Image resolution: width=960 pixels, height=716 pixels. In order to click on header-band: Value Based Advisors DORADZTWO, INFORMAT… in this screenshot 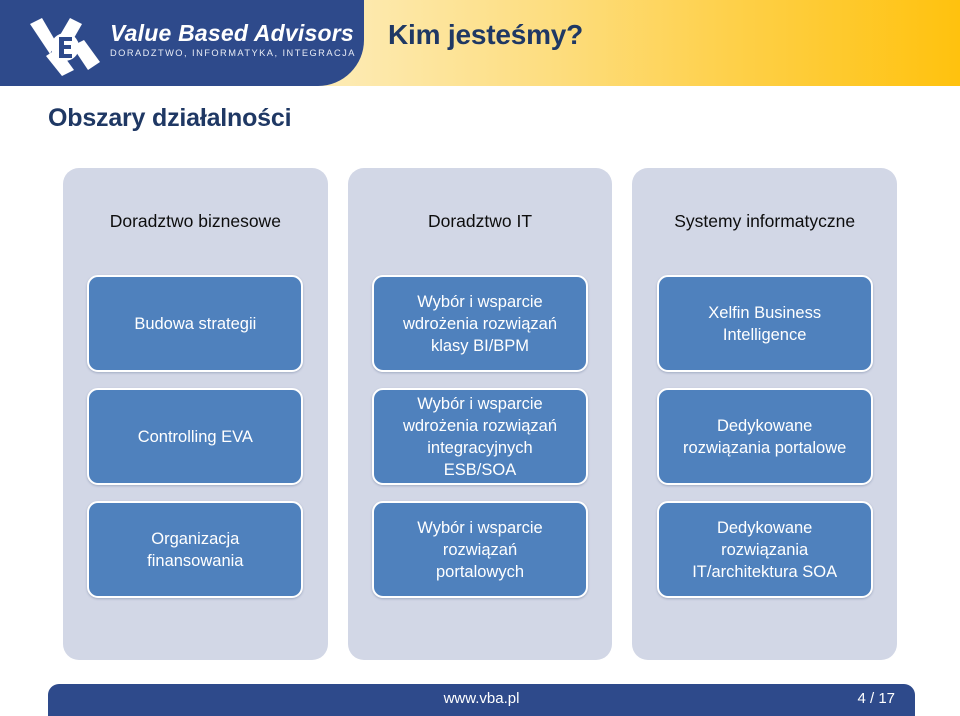, I will do `click(480, 43)`.